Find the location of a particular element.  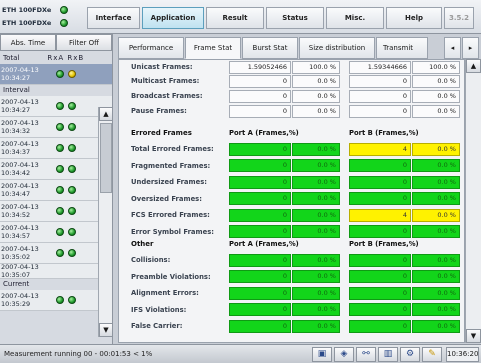

row-label: Pause Frames: is located at coordinates (159, 111).